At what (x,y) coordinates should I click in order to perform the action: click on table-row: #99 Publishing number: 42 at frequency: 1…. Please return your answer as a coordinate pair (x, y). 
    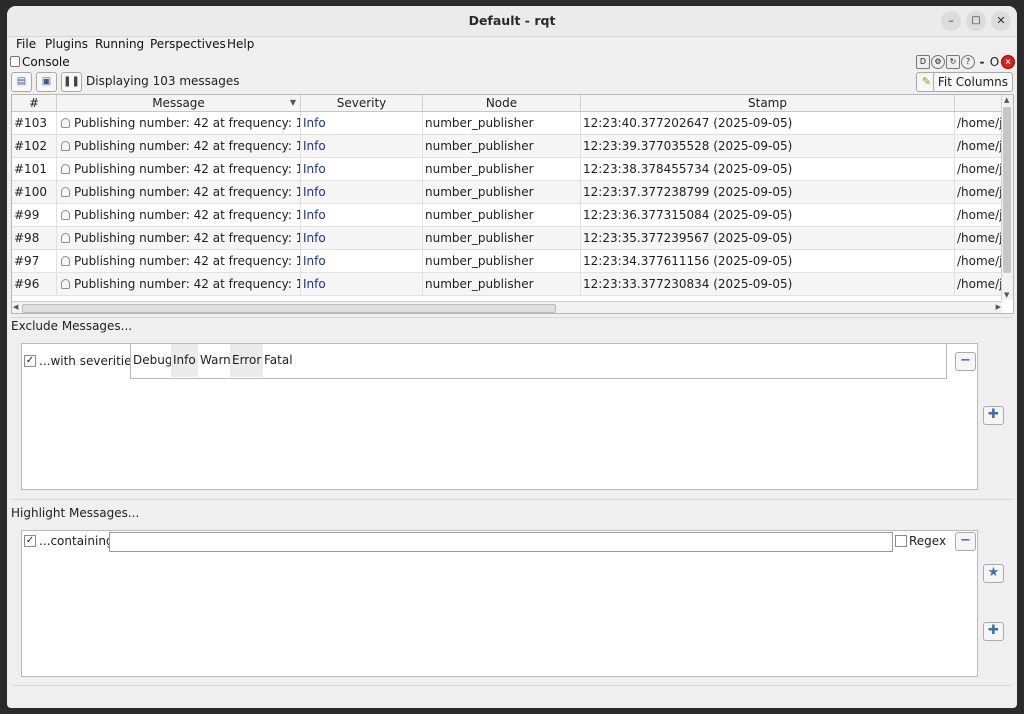
    Looking at the image, I should click on (507, 215).